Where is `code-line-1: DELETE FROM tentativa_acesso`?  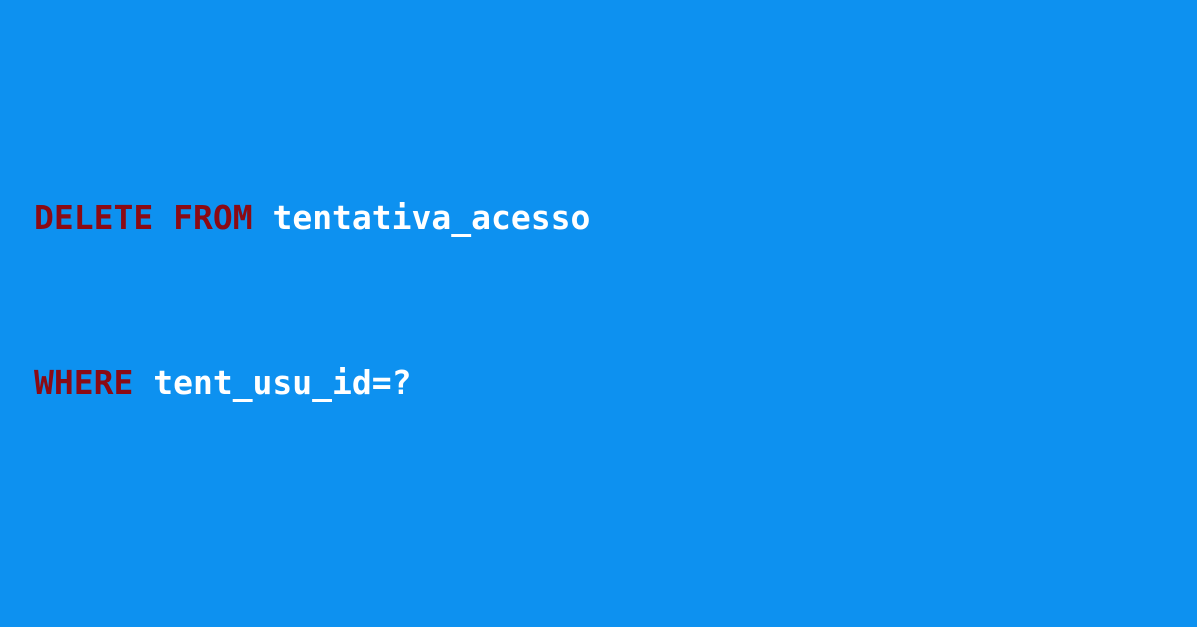 code-line-1: DELETE FROM tentativa_acesso is located at coordinates (312, 217).